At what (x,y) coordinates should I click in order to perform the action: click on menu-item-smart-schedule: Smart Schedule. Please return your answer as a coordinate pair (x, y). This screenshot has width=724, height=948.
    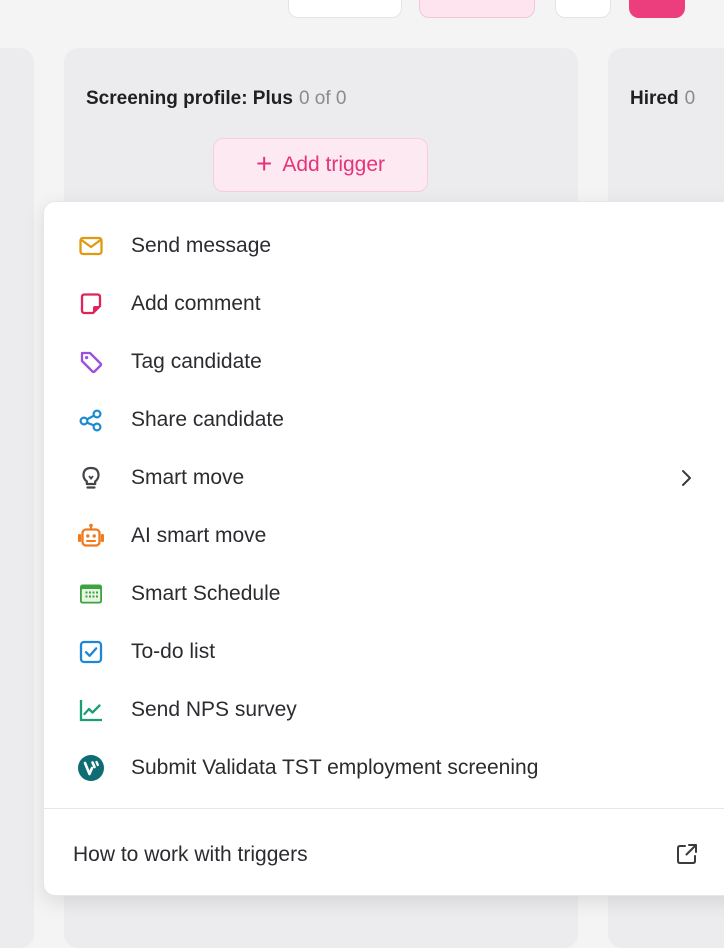
    Looking at the image, I should click on (384, 594).